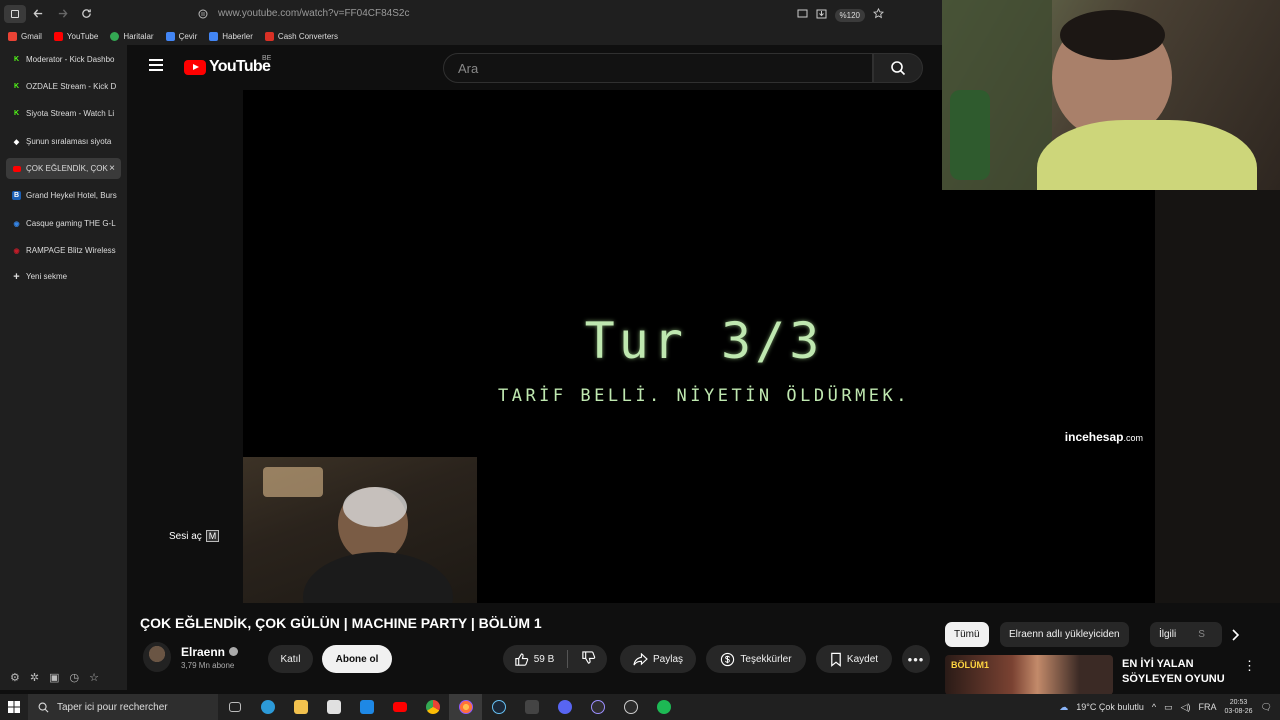  I want to click on xbox-icon, so click(630, 707).